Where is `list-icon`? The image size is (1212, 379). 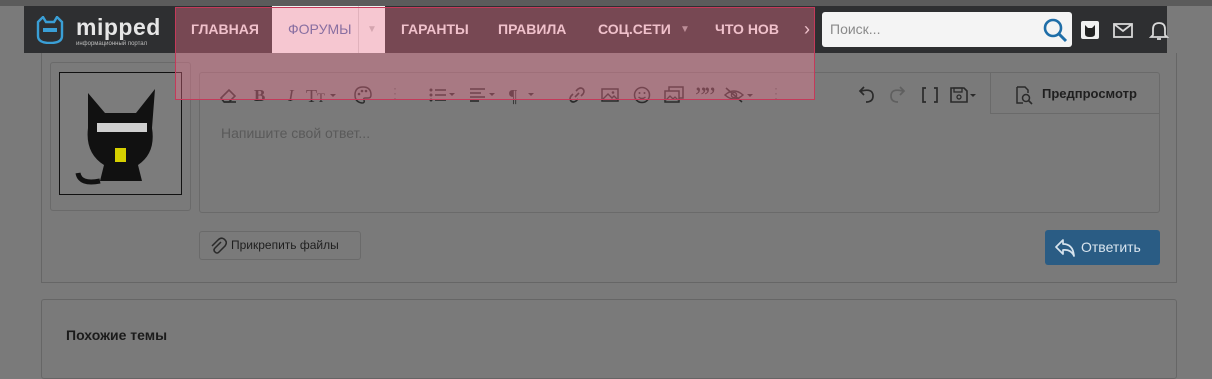 list-icon is located at coordinates (443, 95).